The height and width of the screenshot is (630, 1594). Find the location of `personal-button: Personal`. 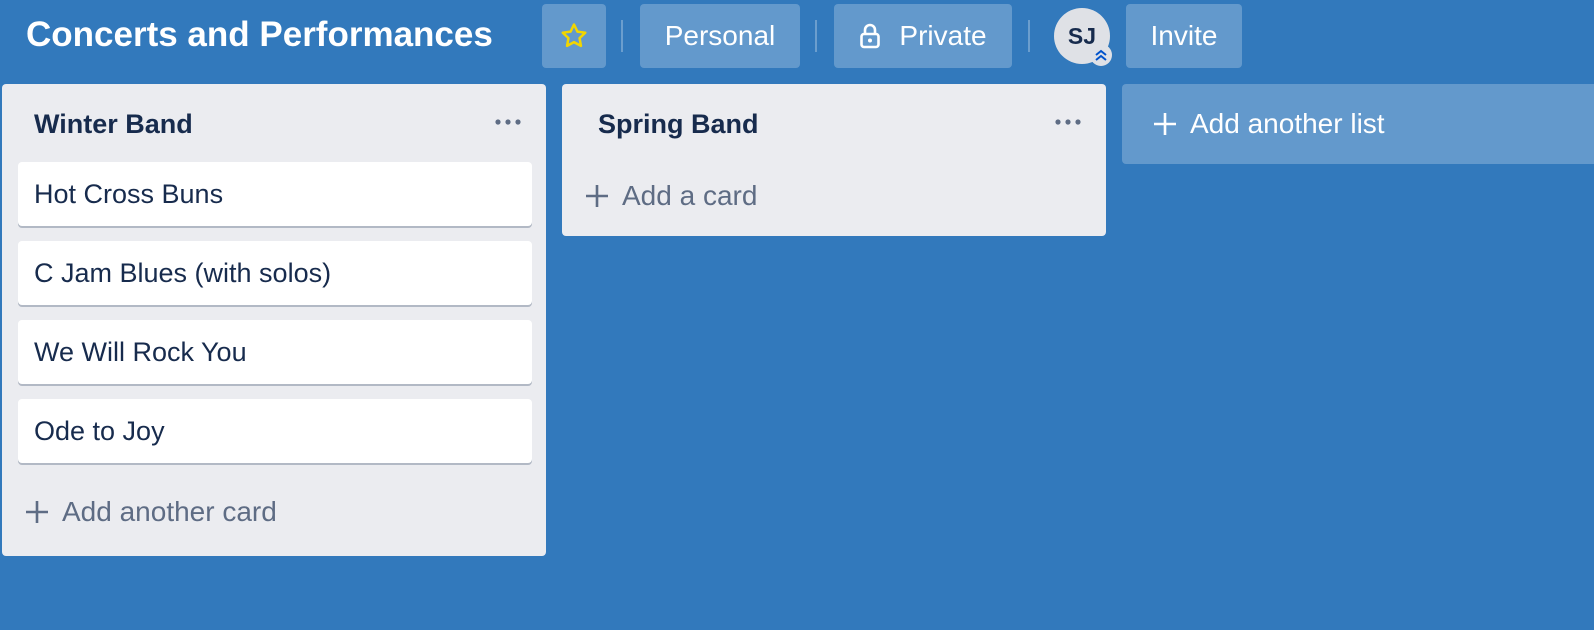

personal-button: Personal is located at coordinates (720, 36).